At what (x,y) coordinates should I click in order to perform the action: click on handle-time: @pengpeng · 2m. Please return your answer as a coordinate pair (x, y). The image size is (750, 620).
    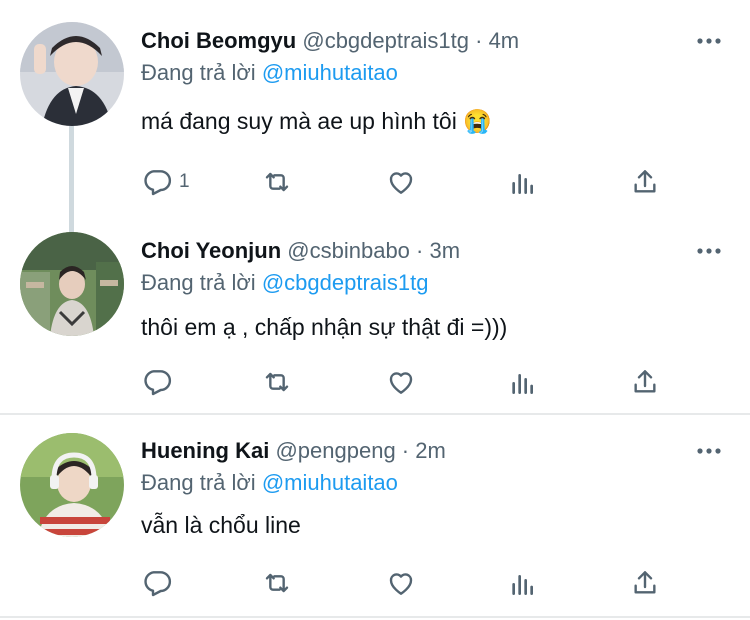
    Looking at the image, I should click on (360, 450).